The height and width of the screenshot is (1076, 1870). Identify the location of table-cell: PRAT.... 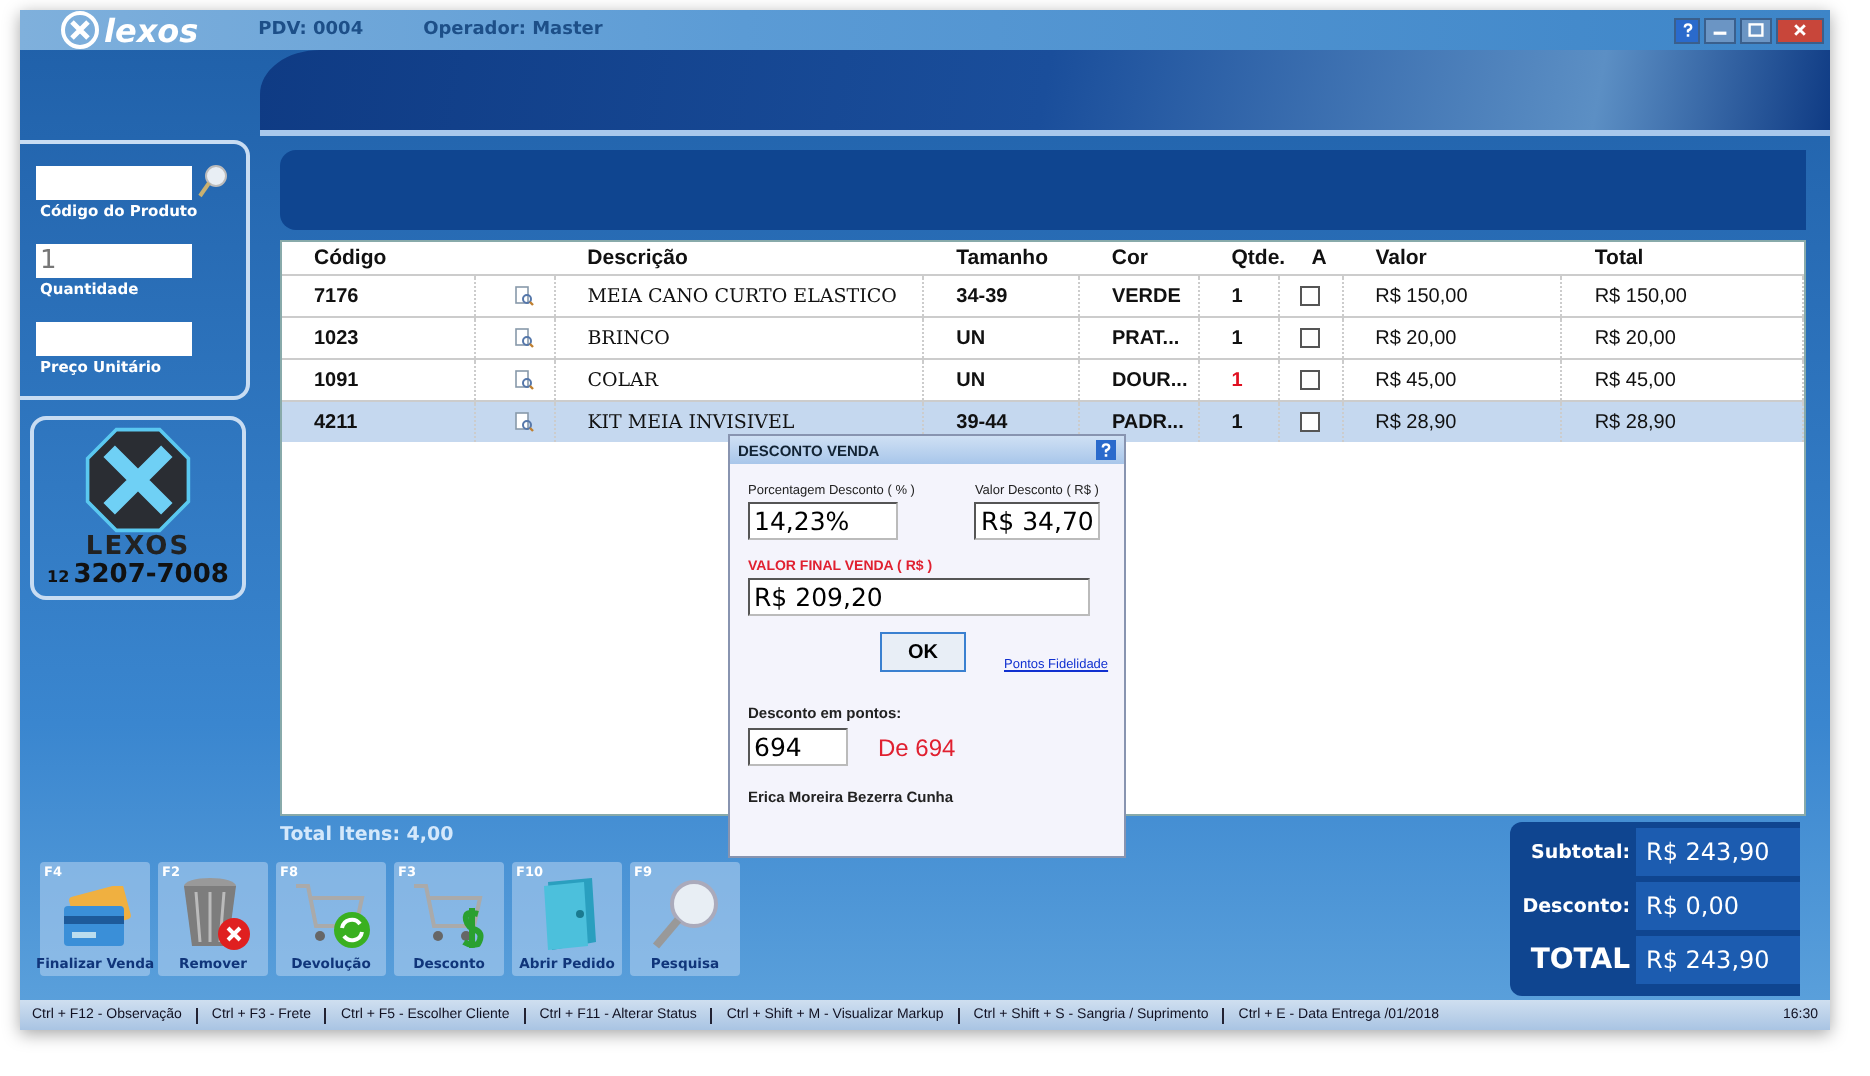
(1139, 338).